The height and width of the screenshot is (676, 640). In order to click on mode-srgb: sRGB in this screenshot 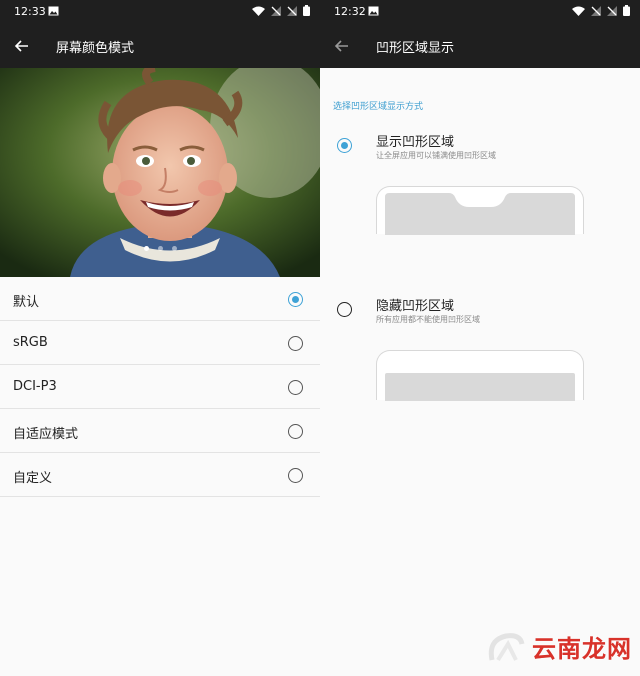, I will do `click(160, 343)`.